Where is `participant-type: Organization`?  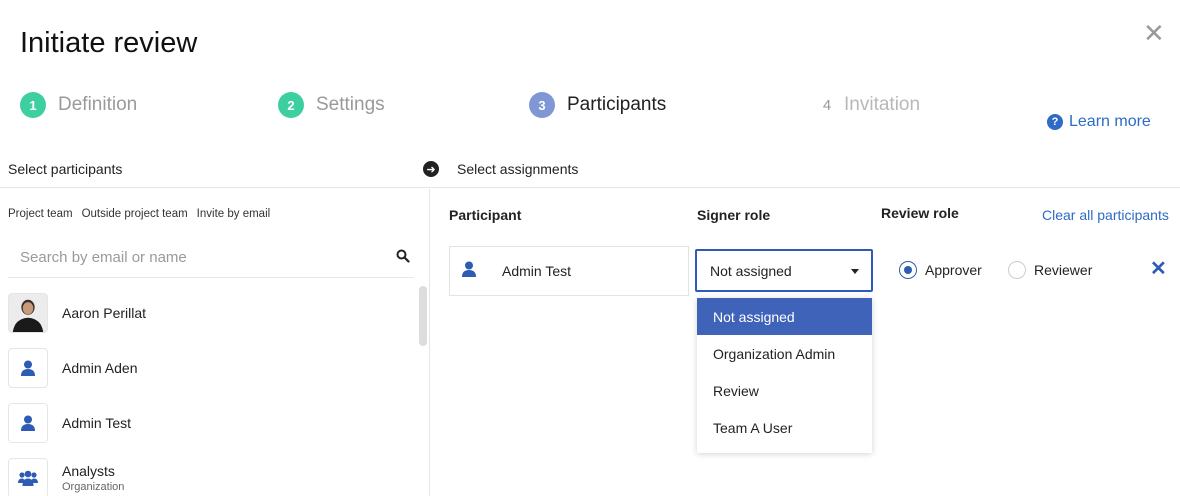
participant-type: Organization is located at coordinates (93, 486).